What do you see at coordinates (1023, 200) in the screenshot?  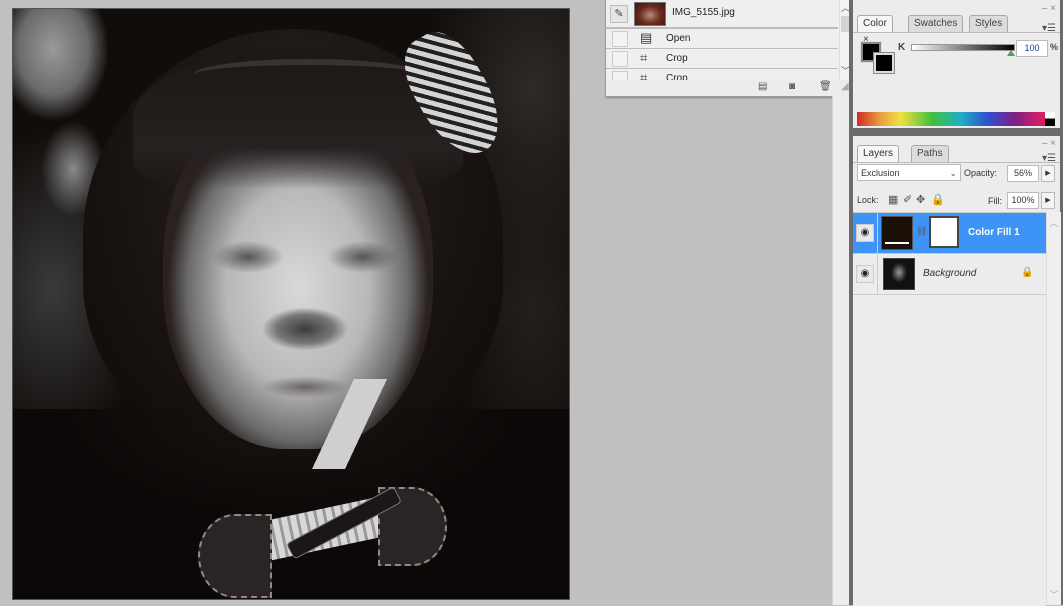 I see `fill-input: 100%` at bounding box center [1023, 200].